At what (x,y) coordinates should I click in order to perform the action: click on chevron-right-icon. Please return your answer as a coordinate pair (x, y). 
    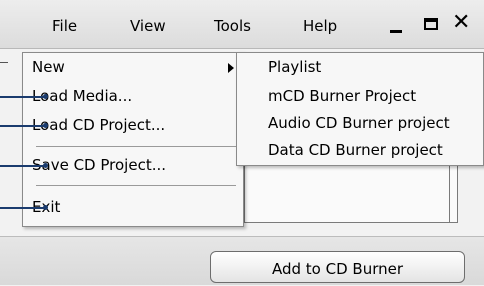
    Looking at the image, I should click on (231, 68).